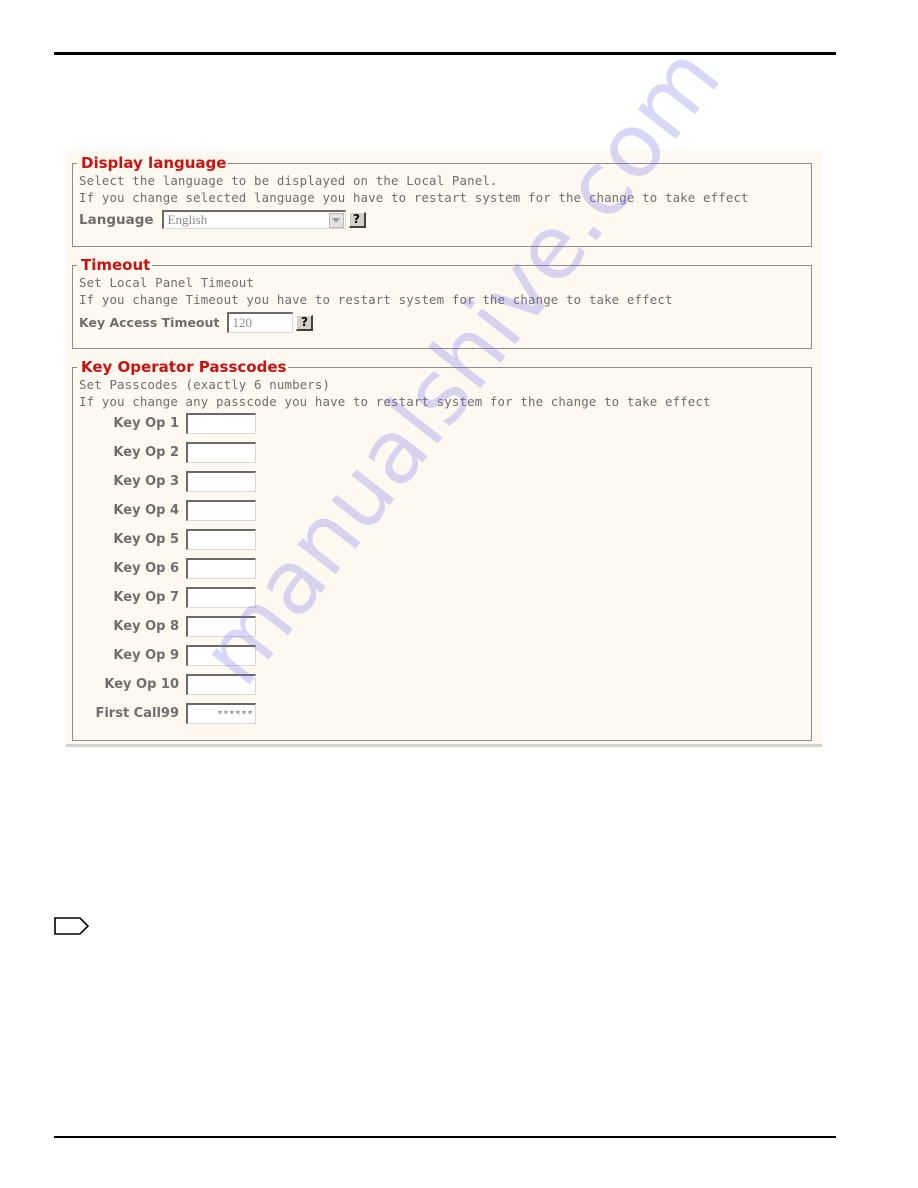 The height and width of the screenshot is (1188, 918). What do you see at coordinates (444, 745) in the screenshot?
I see `panel-bottom-edge` at bounding box center [444, 745].